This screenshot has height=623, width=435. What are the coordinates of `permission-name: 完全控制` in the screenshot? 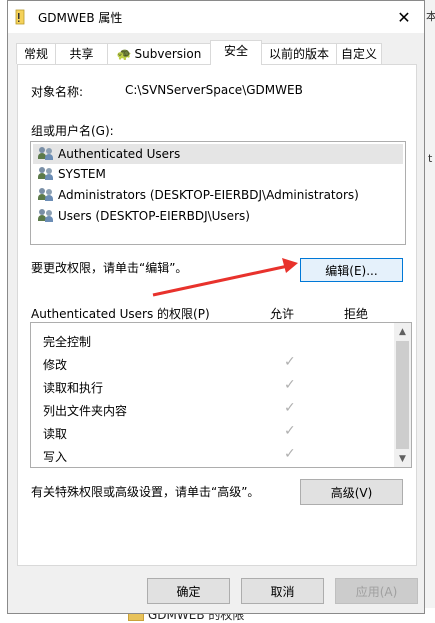 It's located at (67, 342).